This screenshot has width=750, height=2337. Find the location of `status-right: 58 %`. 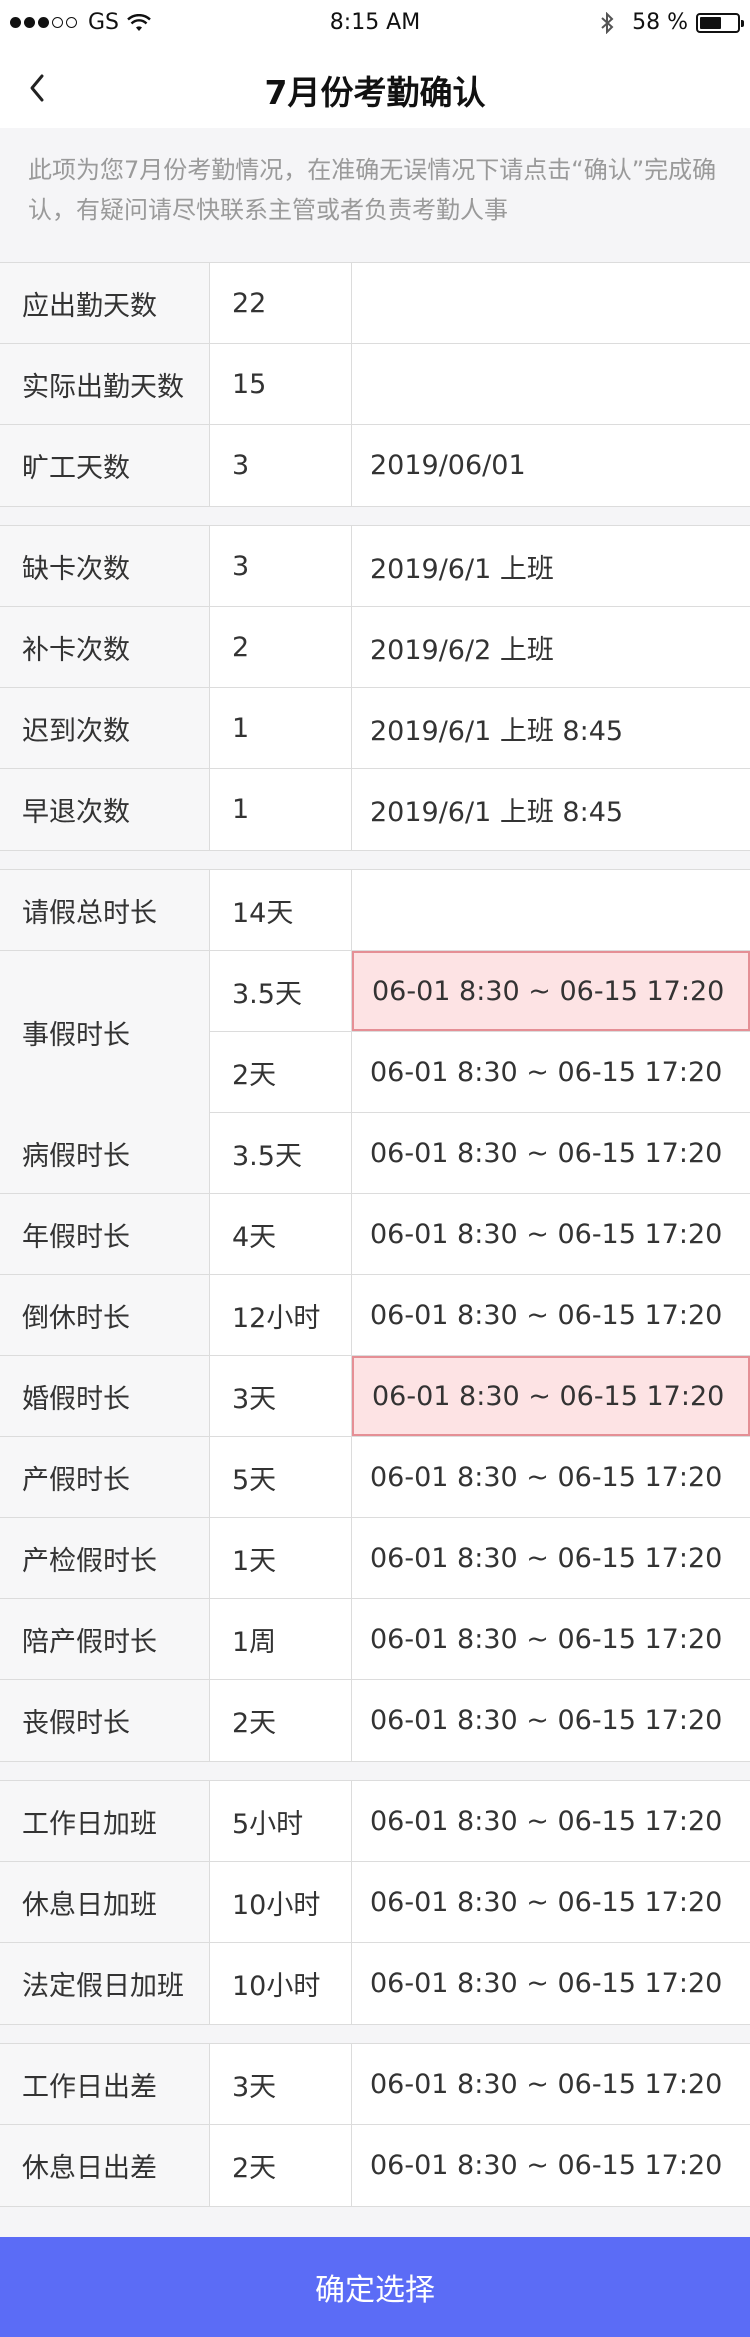

status-right: 58 % is located at coordinates (672, 22).